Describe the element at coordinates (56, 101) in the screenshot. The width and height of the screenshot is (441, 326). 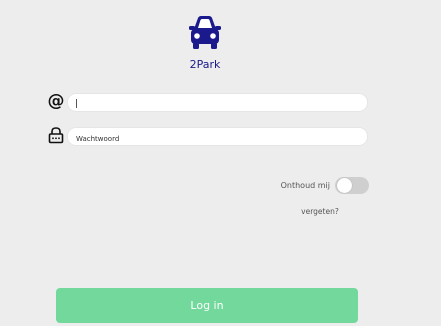
I see `at-sign-icon: @` at that location.